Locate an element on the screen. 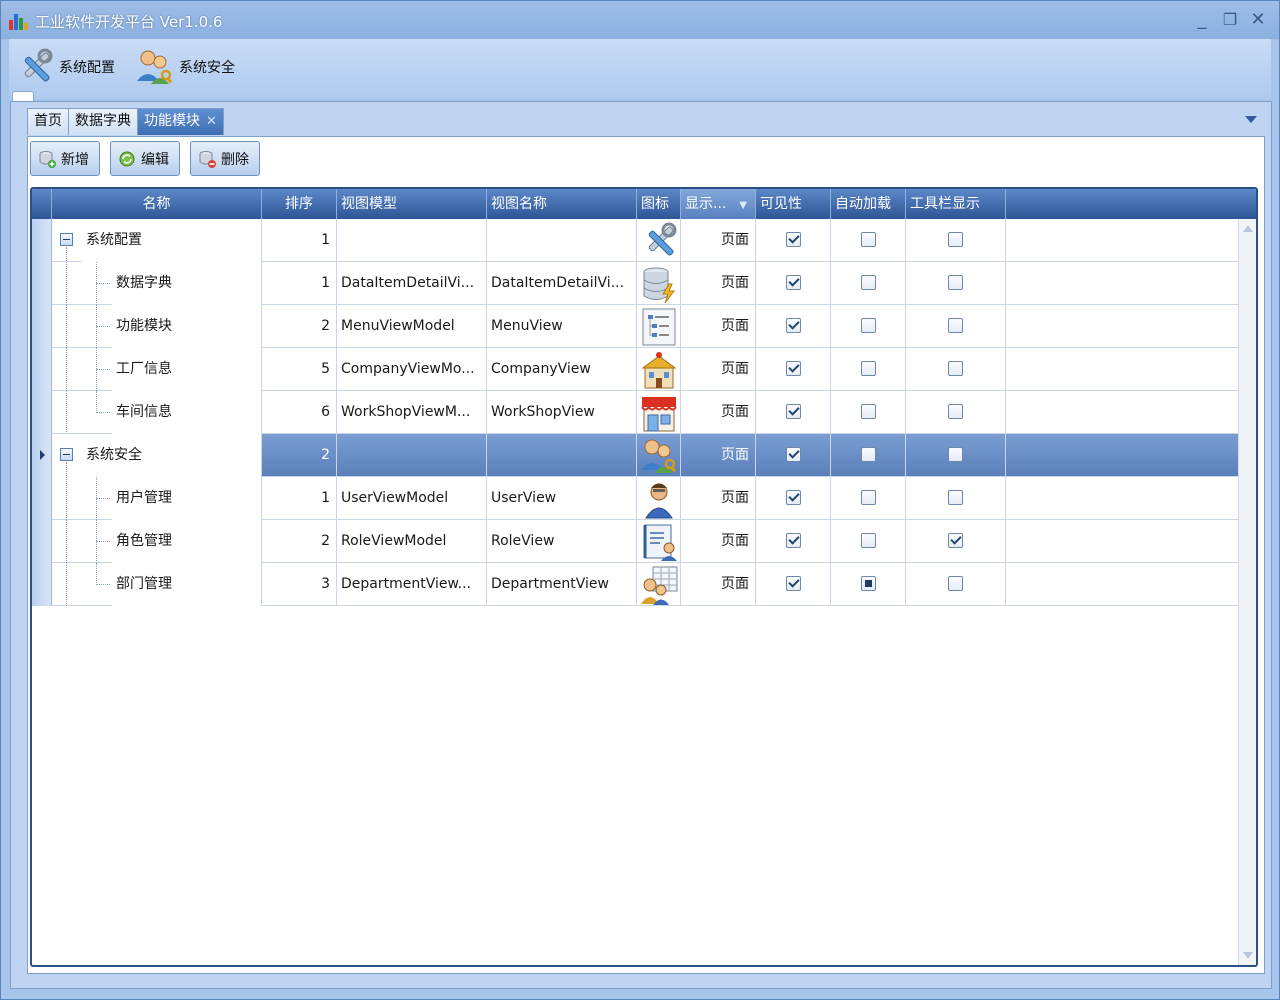 This screenshot has width=1280, height=1000. ribbon-system-security: 系统安全 is located at coordinates (185, 67).